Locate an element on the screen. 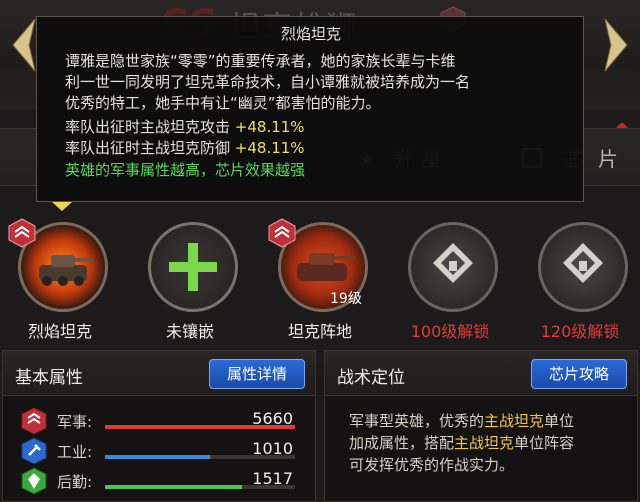  attribute-details-button: 属性详情 is located at coordinates (257, 374).